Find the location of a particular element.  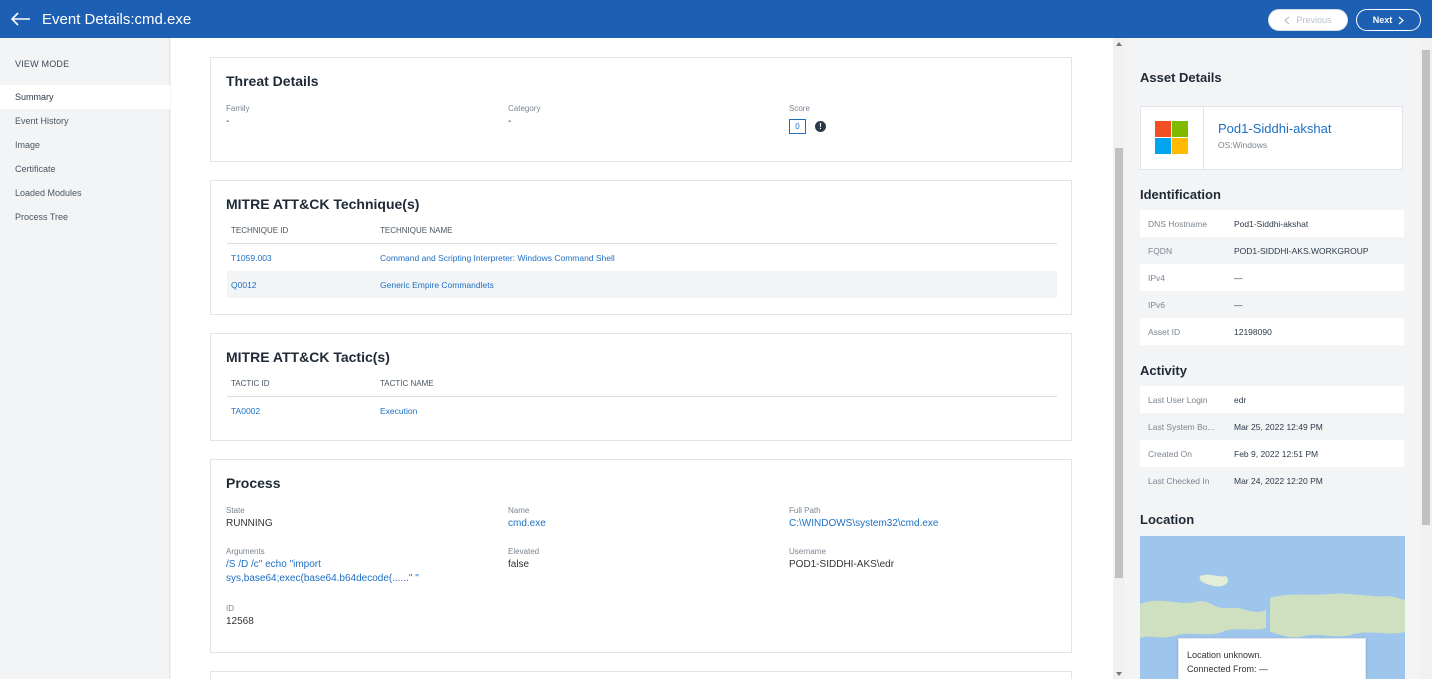

main-scrollbar-thumb is located at coordinates (1119, 363).